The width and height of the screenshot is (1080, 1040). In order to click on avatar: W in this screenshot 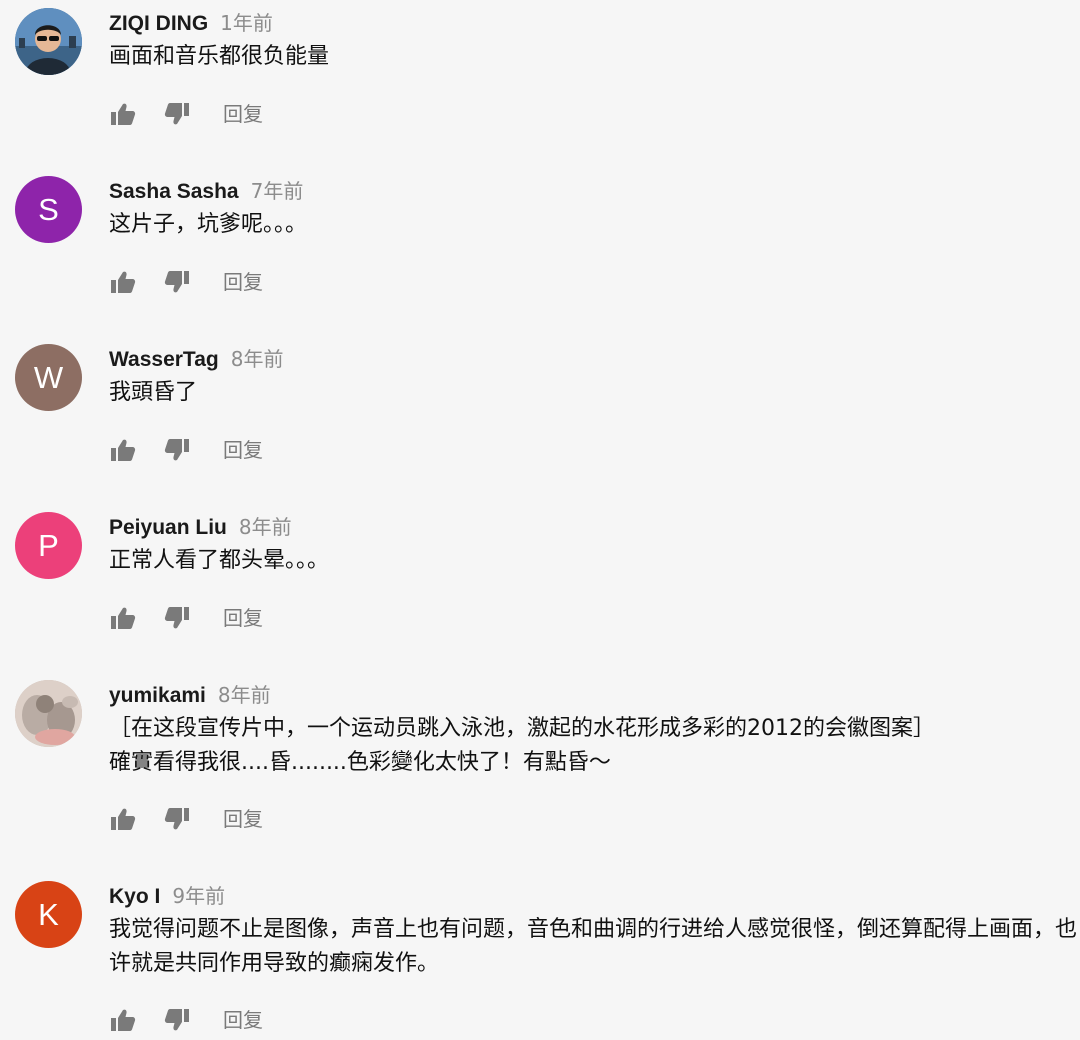, I will do `click(48, 377)`.